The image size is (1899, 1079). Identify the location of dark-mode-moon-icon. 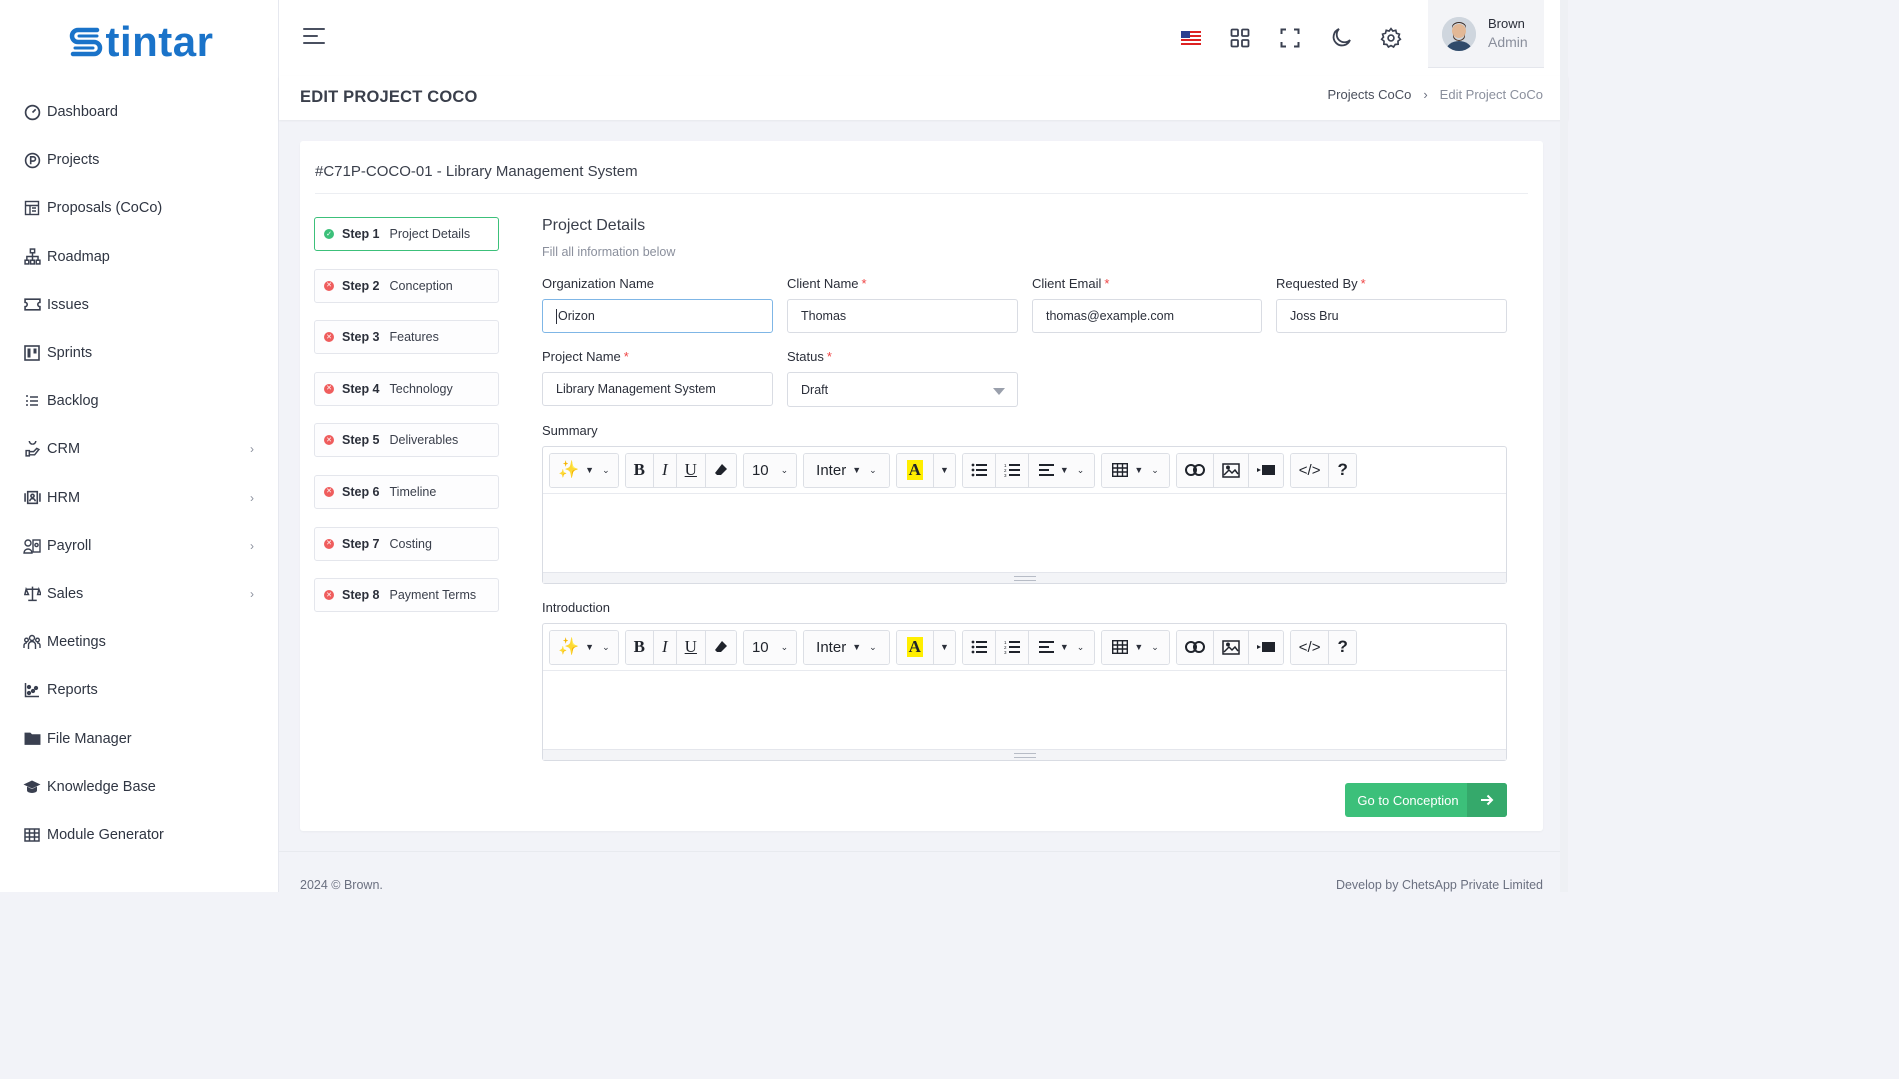
(1341, 38).